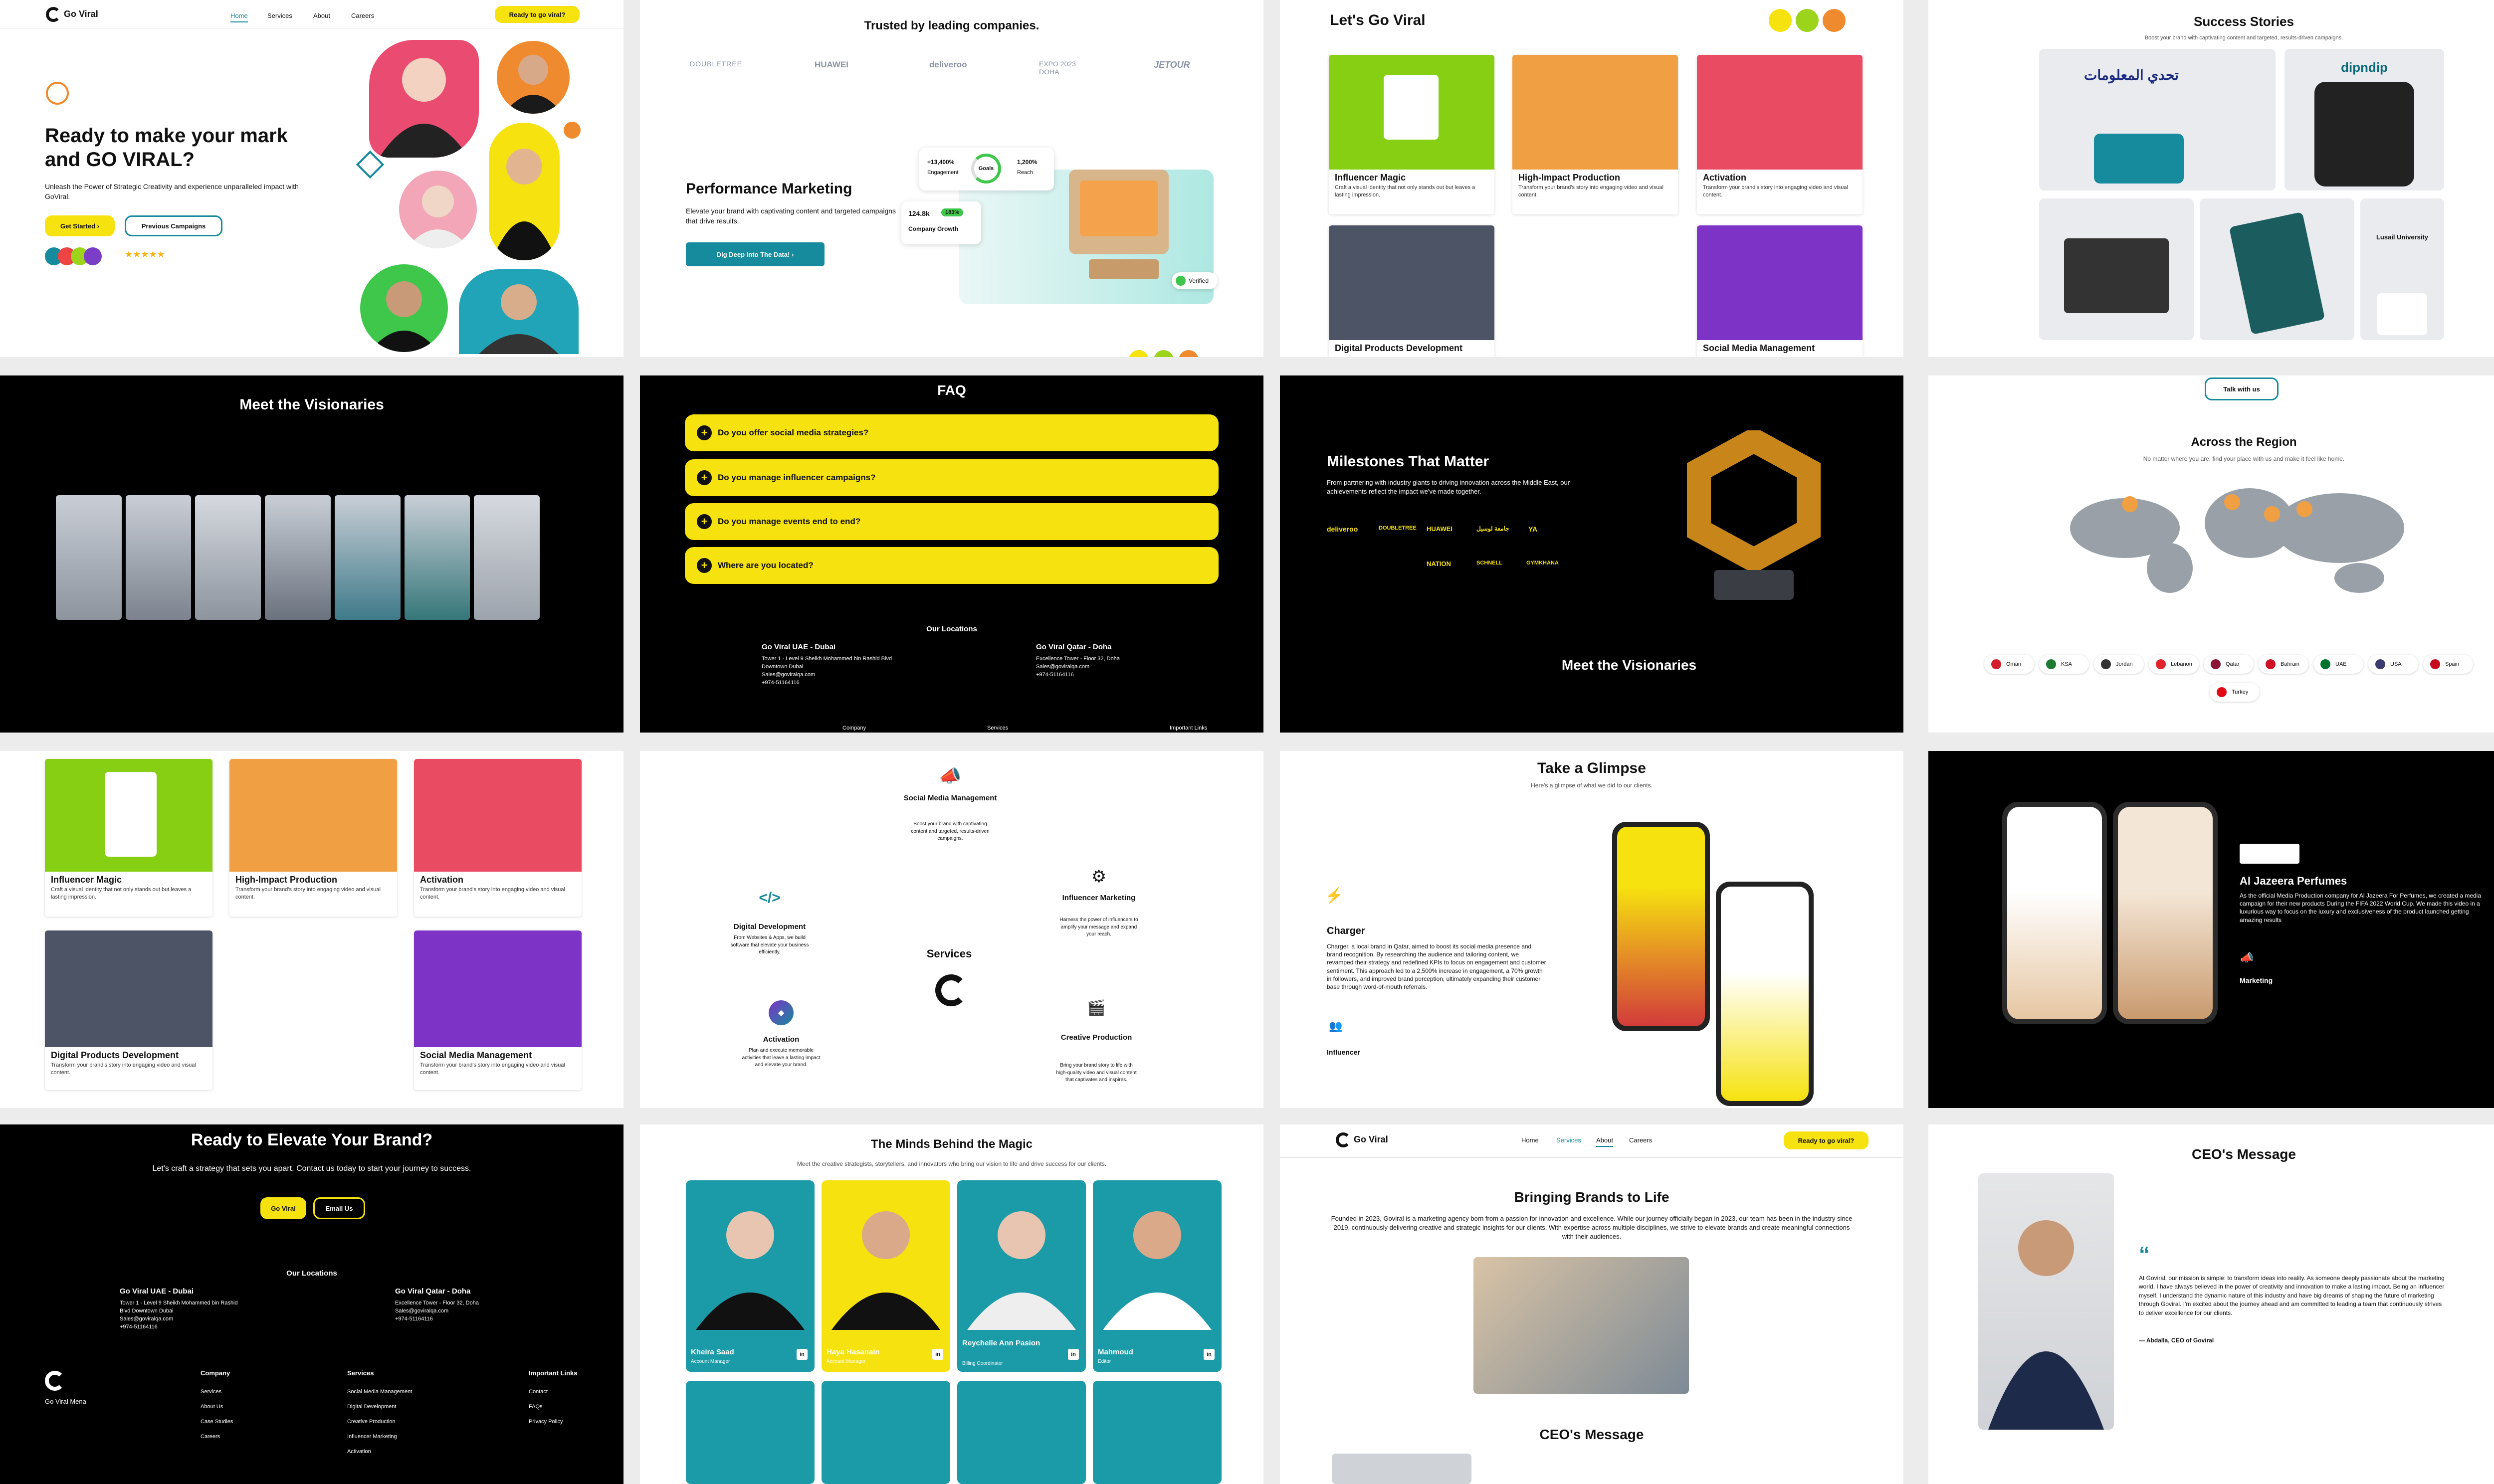 This screenshot has height=1484, width=2494. What do you see at coordinates (797, 477) in the screenshot?
I see `faq-question: Do you manage influencer campaigns?` at bounding box center [797, 477].